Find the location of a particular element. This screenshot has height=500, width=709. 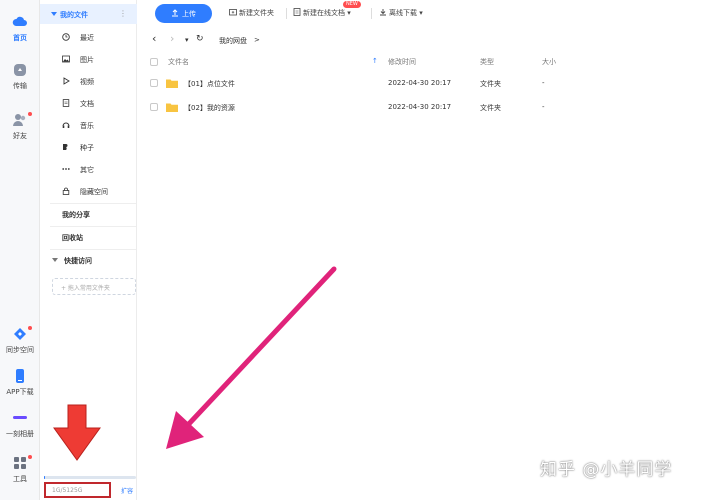

friends-icon is located at coordinates (19, 120).